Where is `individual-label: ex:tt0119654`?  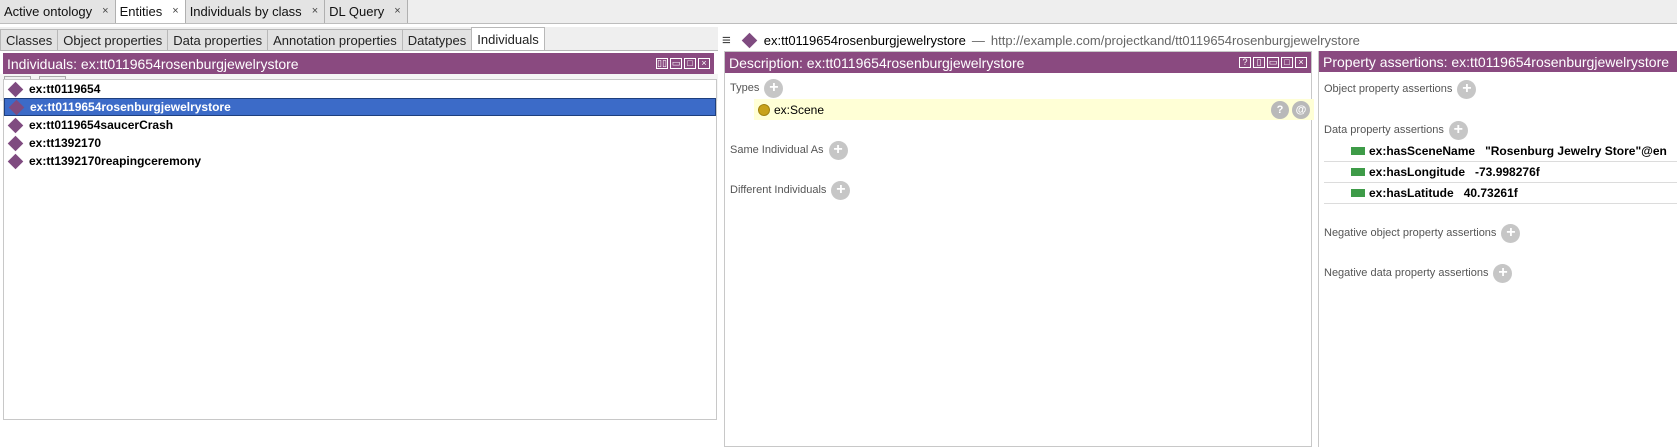 individual-label: ex:tt0119654 is located at coordinates (65, 89).